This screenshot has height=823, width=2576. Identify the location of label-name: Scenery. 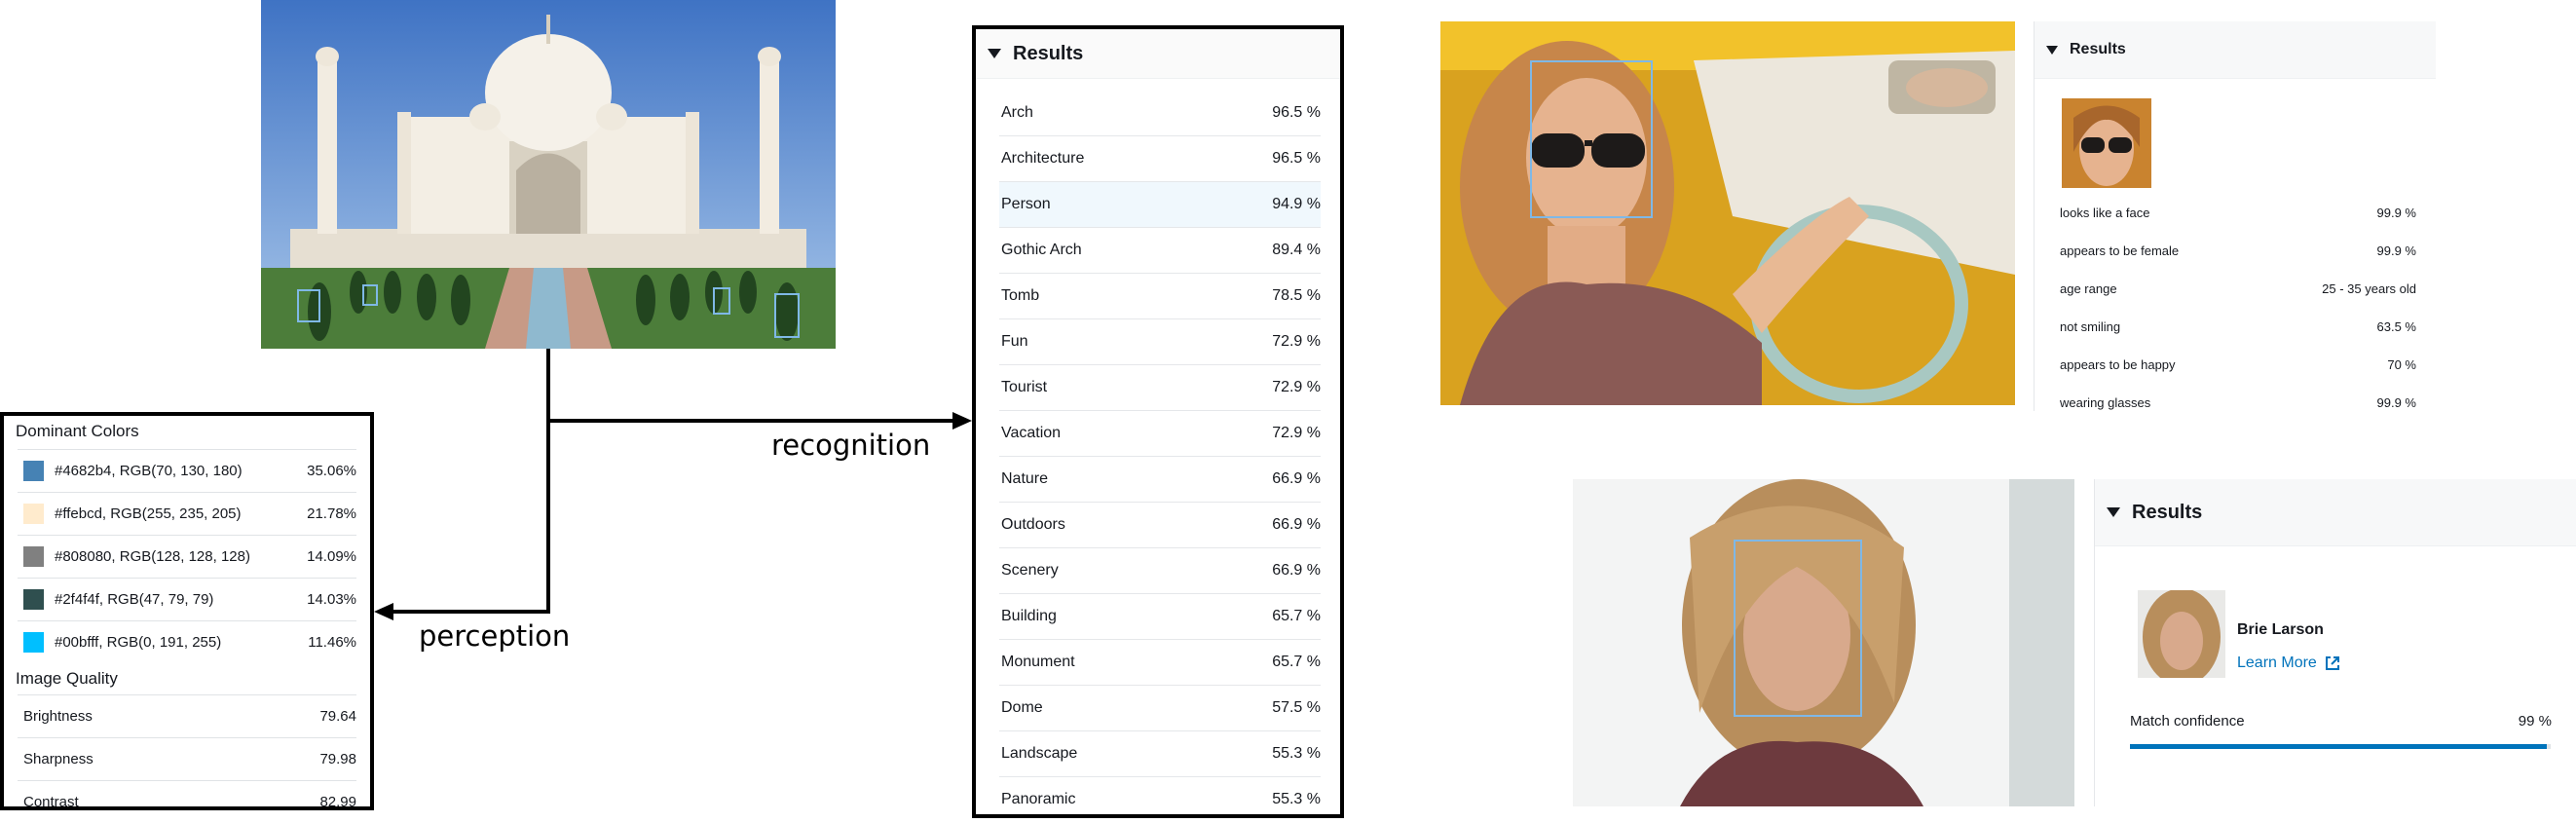
(1030, 570).